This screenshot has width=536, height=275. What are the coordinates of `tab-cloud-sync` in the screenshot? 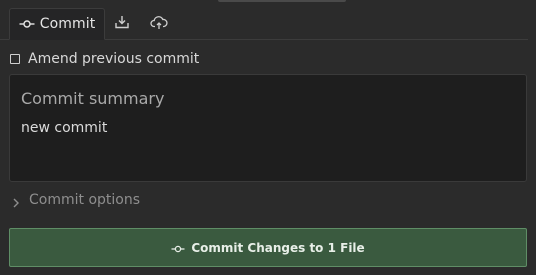 It's located at (159, 23).